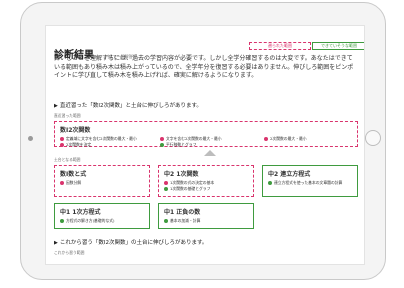  I want to click on section1-heading-text: 直近習った「数Ⅰ2次関数」と土台に伸びしろがあります。, so click(130, 106).